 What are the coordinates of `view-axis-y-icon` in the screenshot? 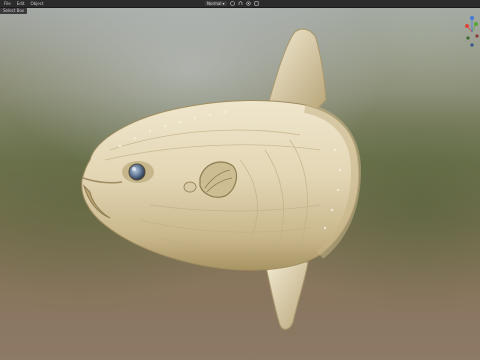 It's located at (476, 24).